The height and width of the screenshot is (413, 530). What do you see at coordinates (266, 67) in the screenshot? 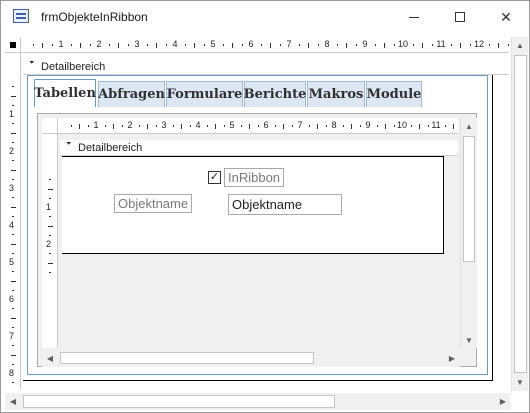
I see `detail-section-bar: 🢓 Detailbereich` at bounding box center [266, 67].